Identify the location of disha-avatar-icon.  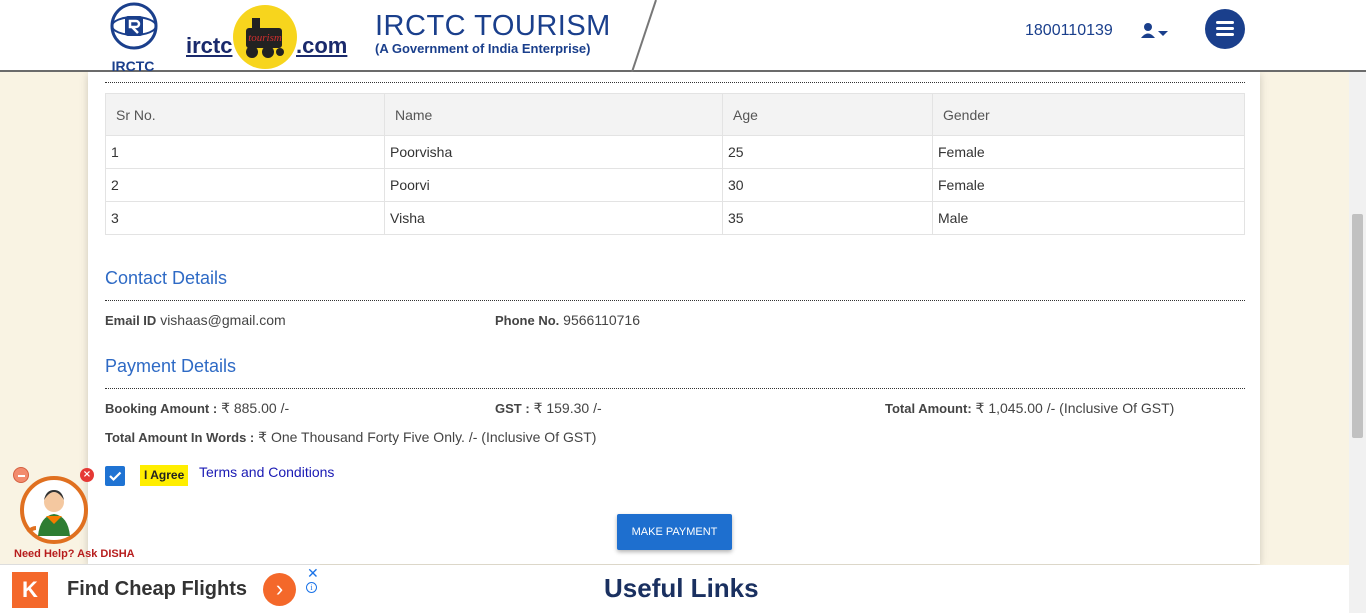
(54, 510).